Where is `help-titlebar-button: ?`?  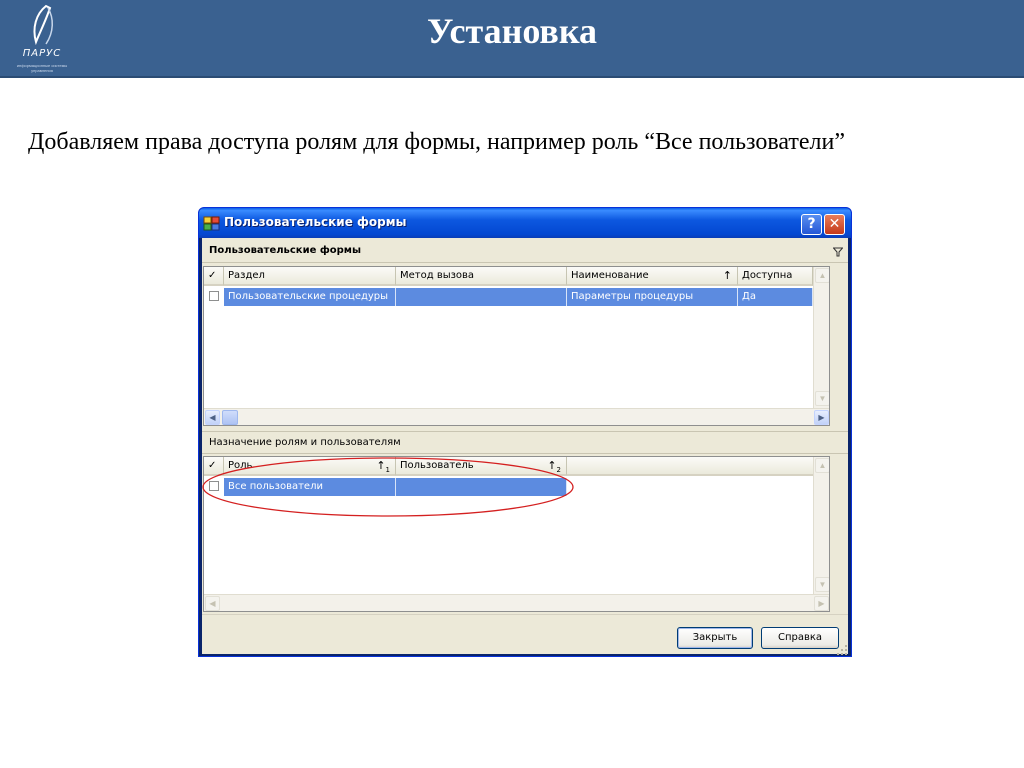
help-titlebar-button: ? is located at coordinates (811, 224).